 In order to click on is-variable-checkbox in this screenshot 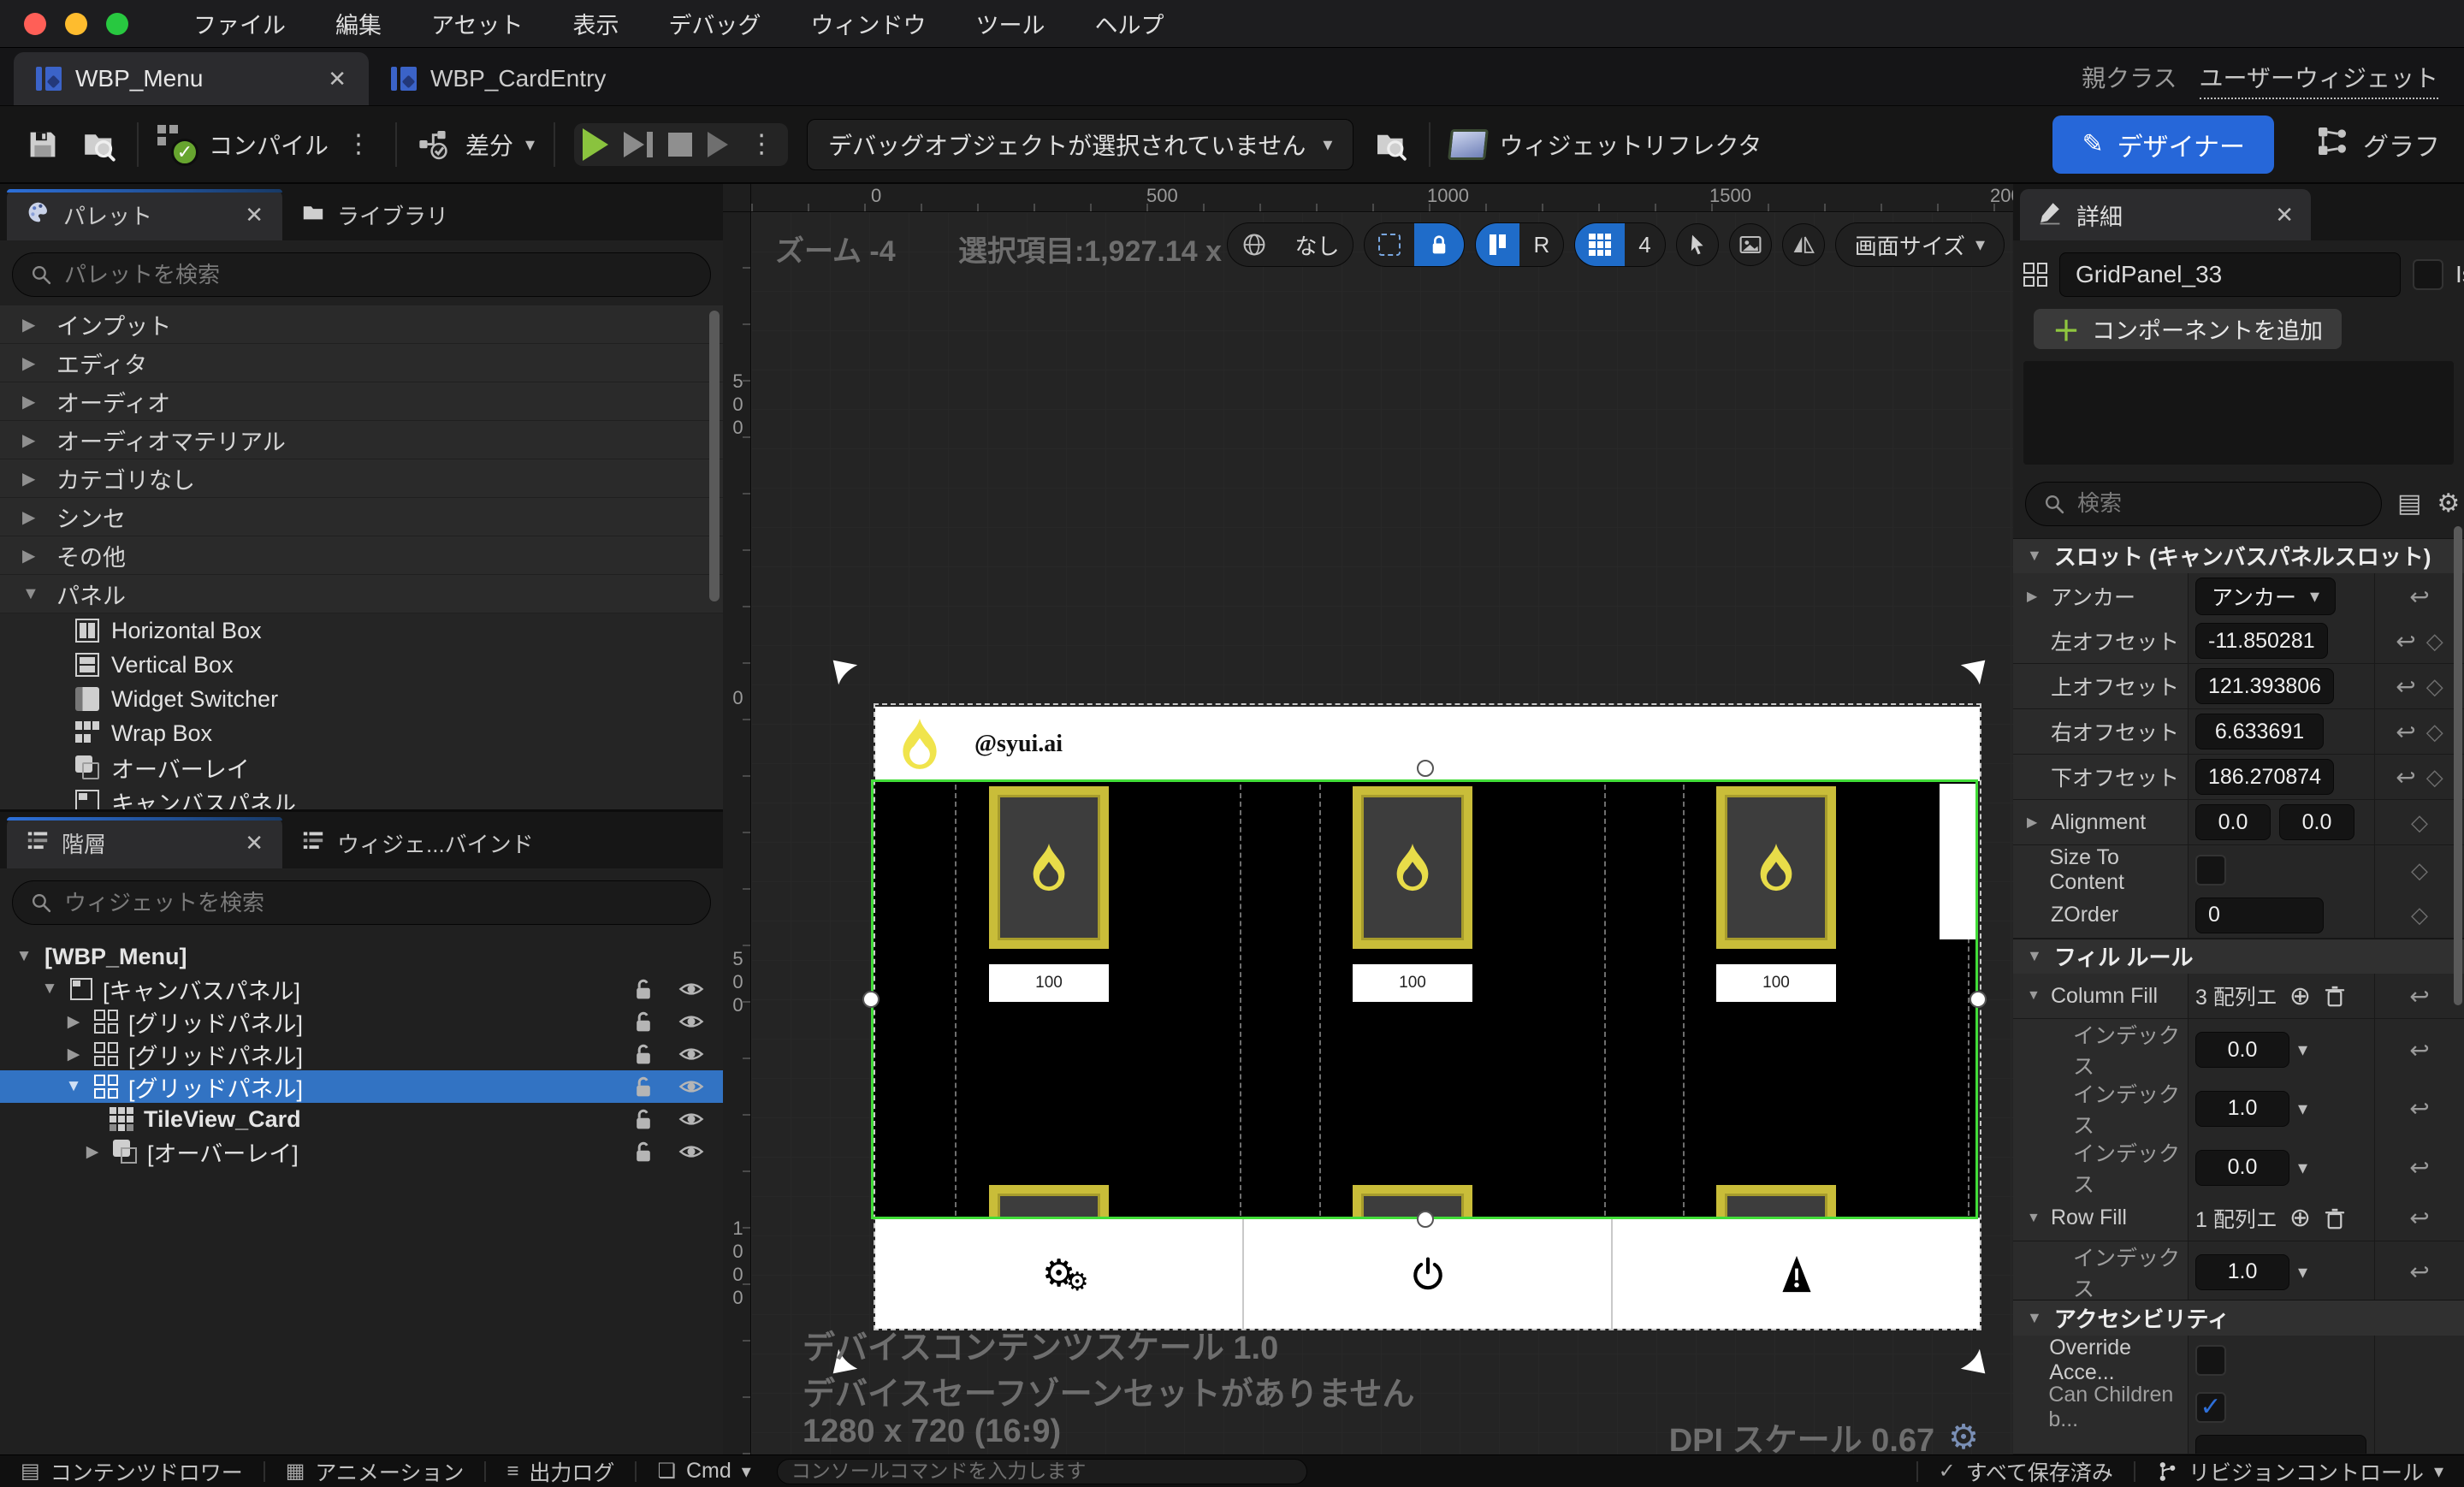, I will do `click(2428, 274)`.